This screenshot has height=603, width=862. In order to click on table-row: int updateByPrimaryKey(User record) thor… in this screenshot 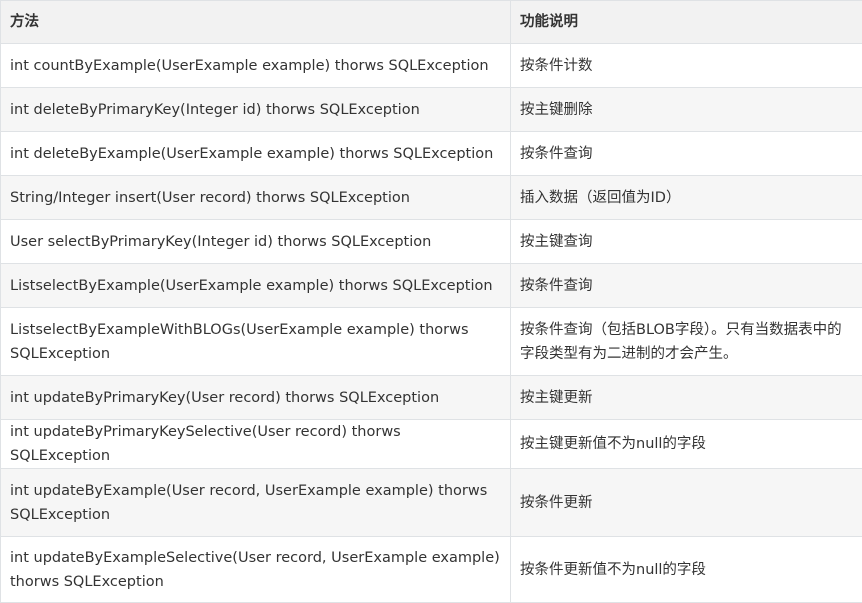, I will do `click(431, 398)`.